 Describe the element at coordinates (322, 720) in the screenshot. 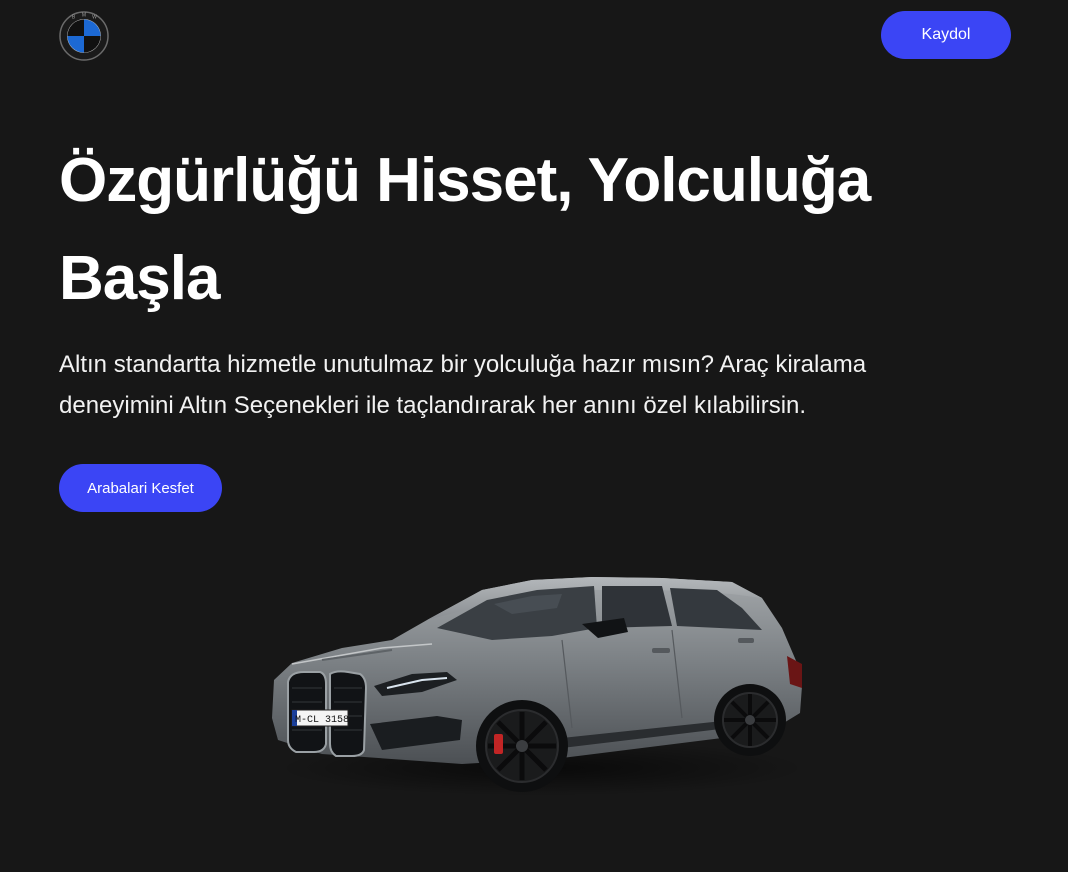

I see `license-plate: M-CL 3158` at that location.